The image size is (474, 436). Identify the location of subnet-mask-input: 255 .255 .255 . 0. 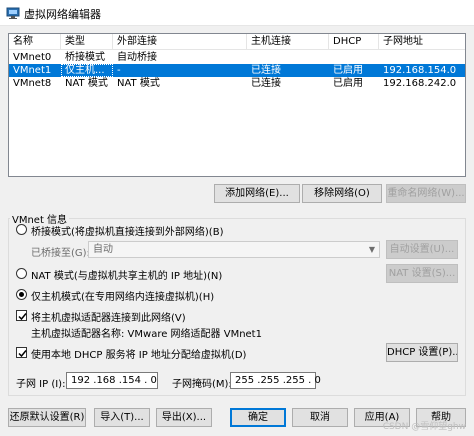
(275, 380).